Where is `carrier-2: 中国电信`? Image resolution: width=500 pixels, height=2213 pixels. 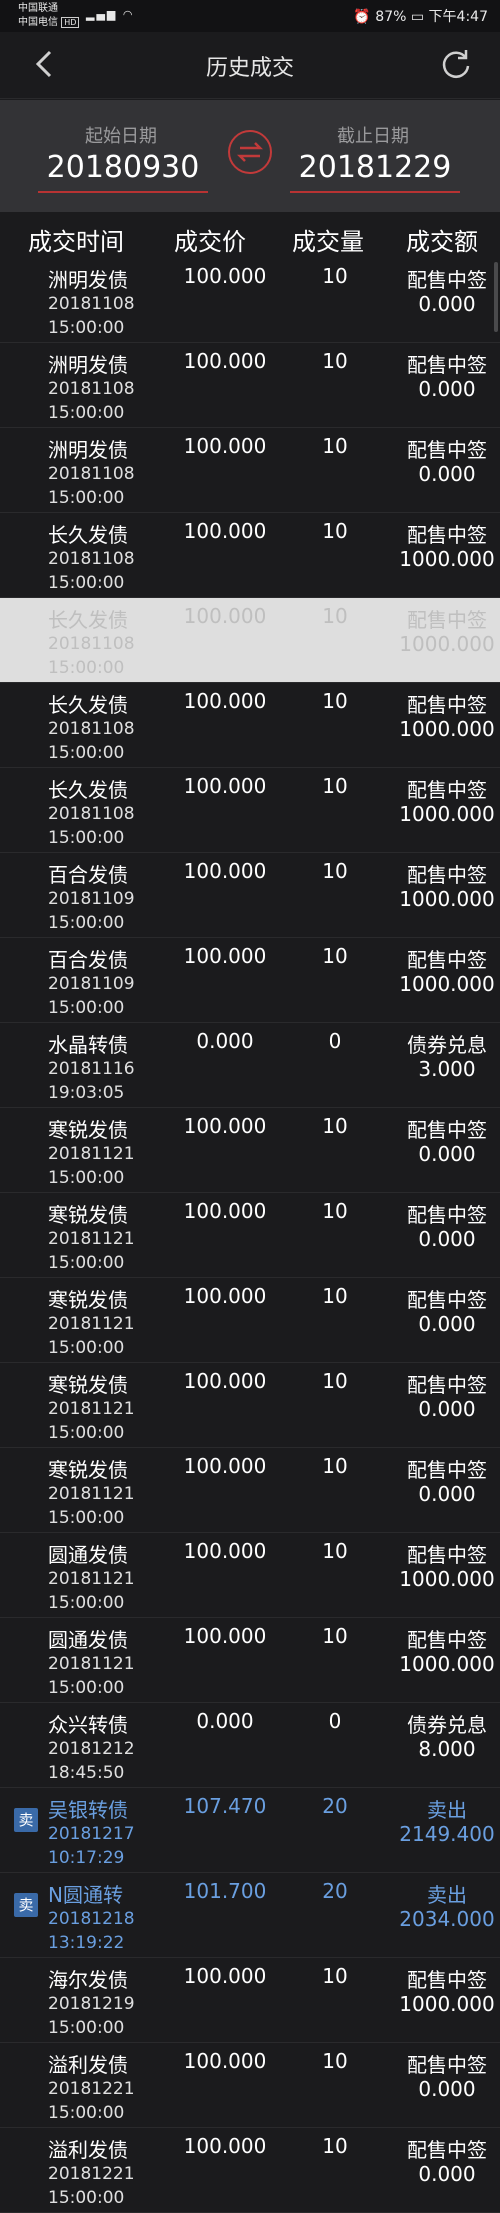 carrier-2: 中国电信 is located at coordinates (38, 22).